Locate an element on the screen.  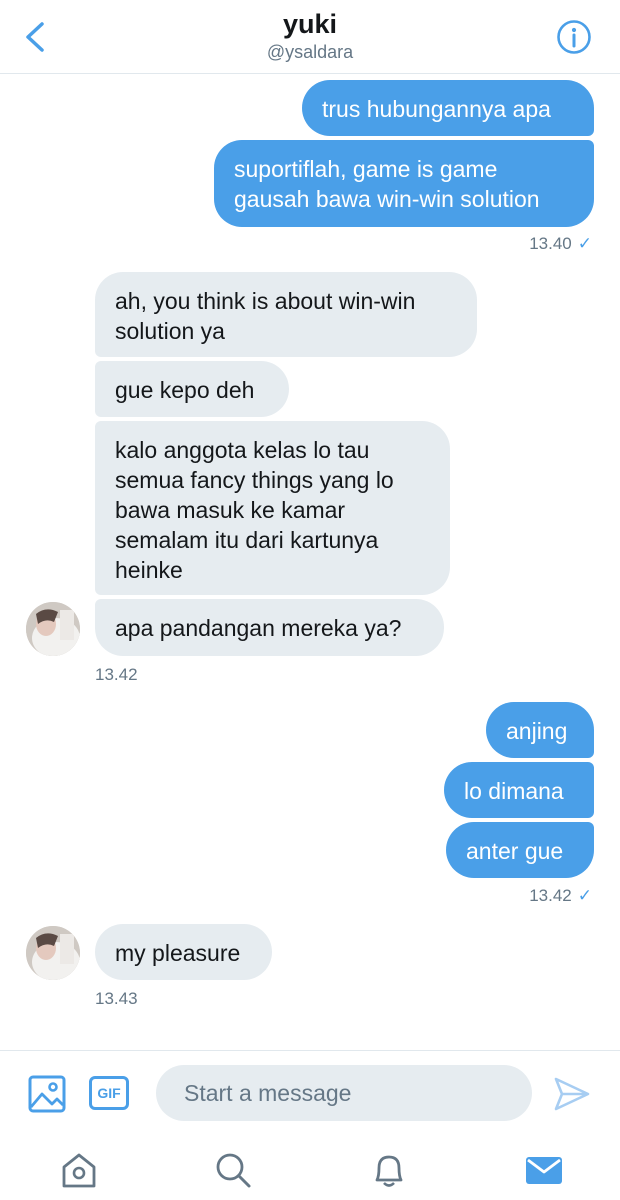
conversation-title: yuki @ysaldara is located at coordinates (310, 36).